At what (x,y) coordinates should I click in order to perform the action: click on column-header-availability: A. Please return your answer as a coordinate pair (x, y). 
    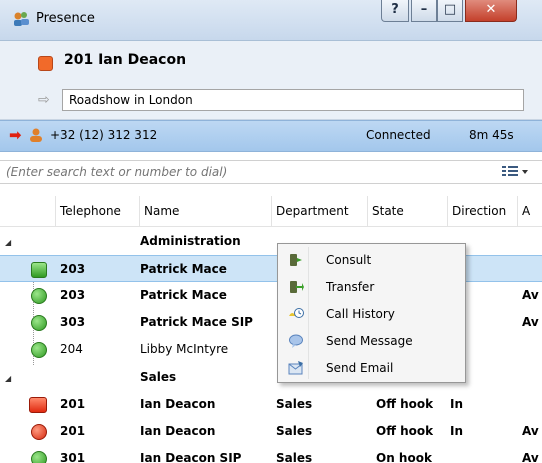
    Looking at the image, I should click on (530, 211).